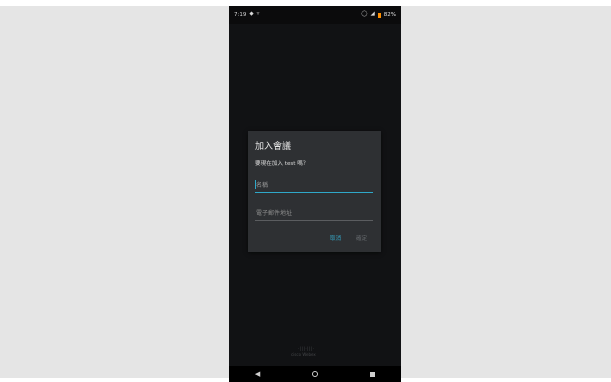 This screenshot has height=382, width=611. What do you see at coordinates (257, 374) in the screenshot?
I see `back-icon: ◀` at bounding box center [257, 374].